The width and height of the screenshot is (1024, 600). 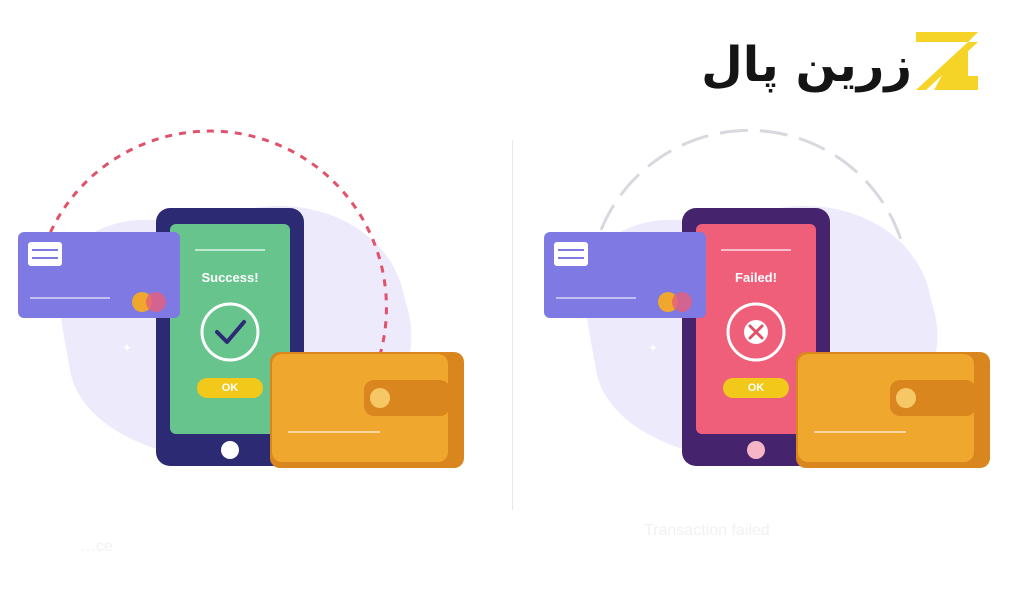 I want to click on failed-status-title: Failed!, so click(x=756, y=277).